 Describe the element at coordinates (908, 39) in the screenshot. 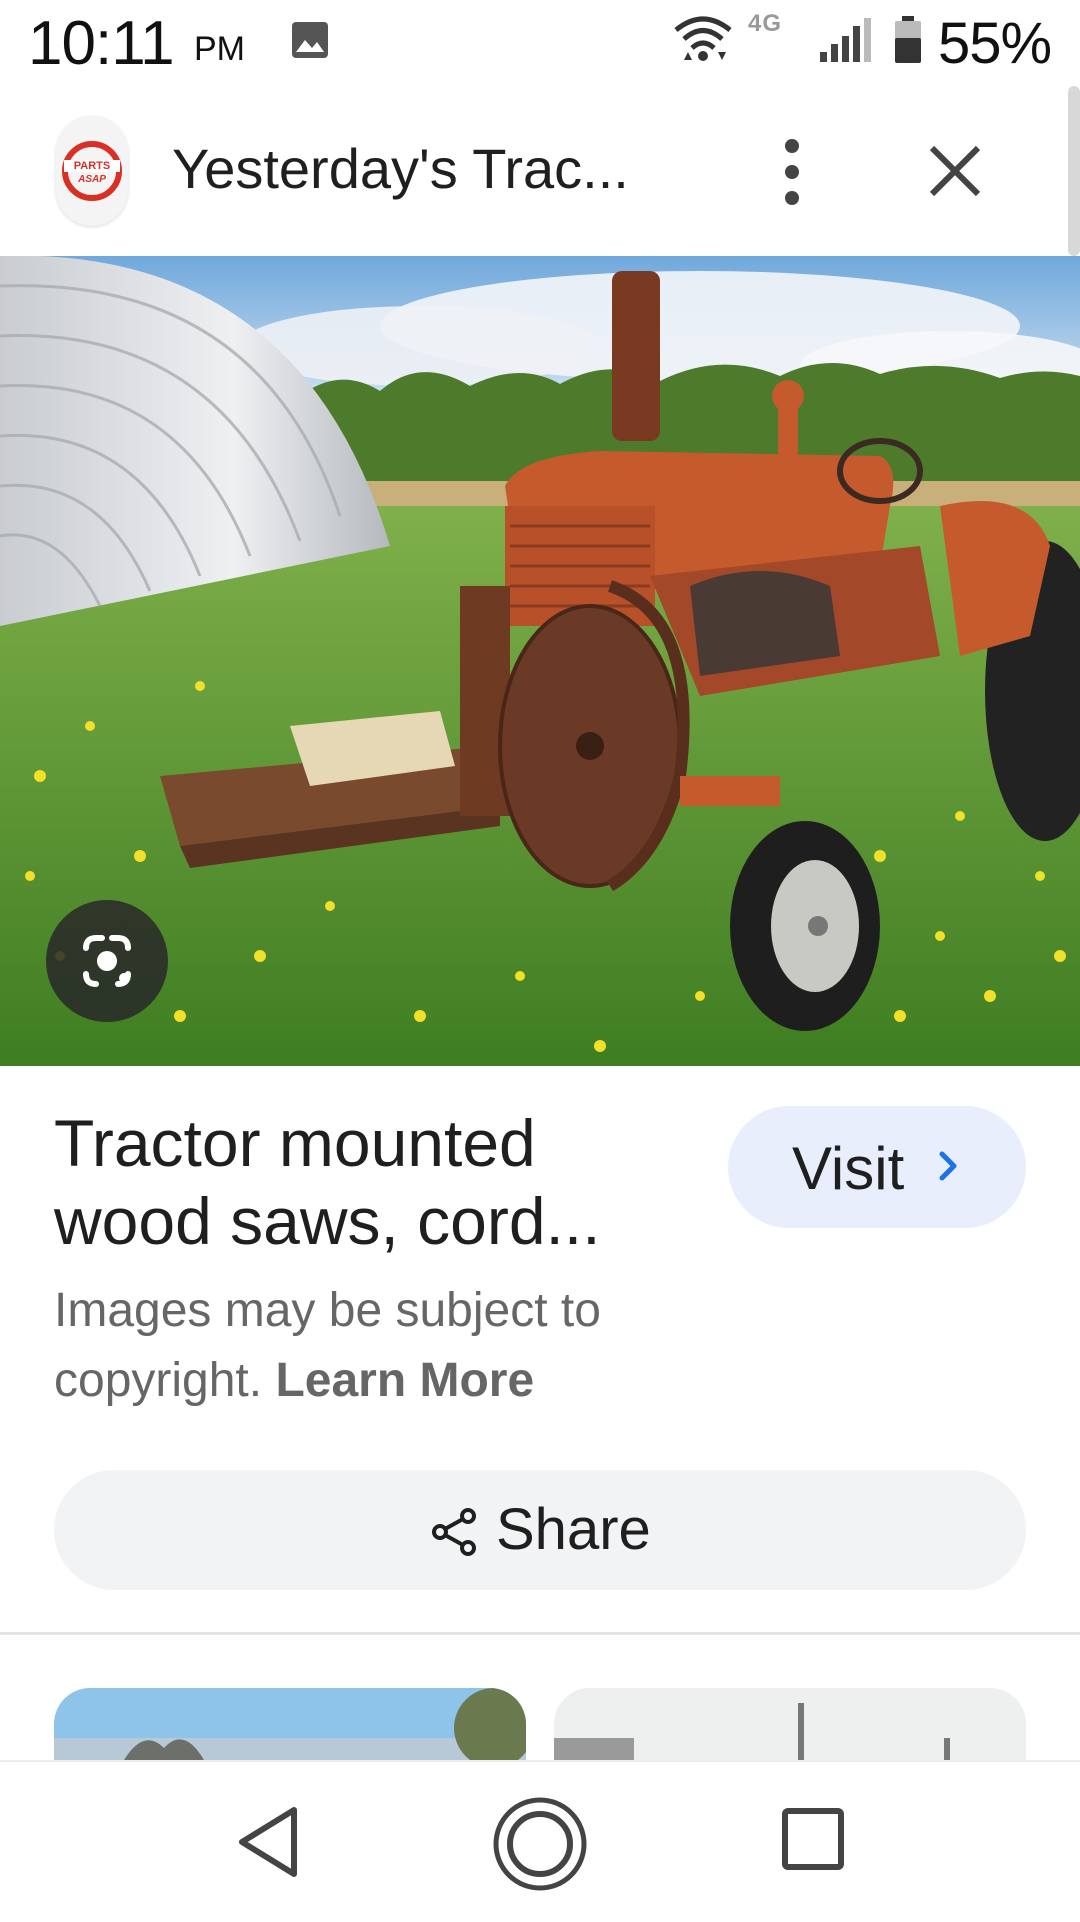

I see `battery-icon` at that location.